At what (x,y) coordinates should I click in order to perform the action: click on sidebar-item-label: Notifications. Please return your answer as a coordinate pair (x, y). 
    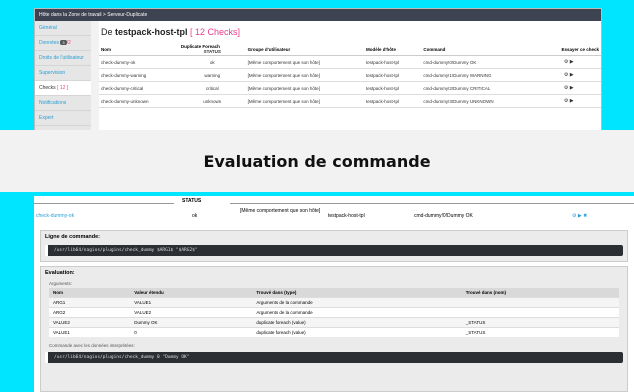
    Looking at the image, I should click on (53, 103).